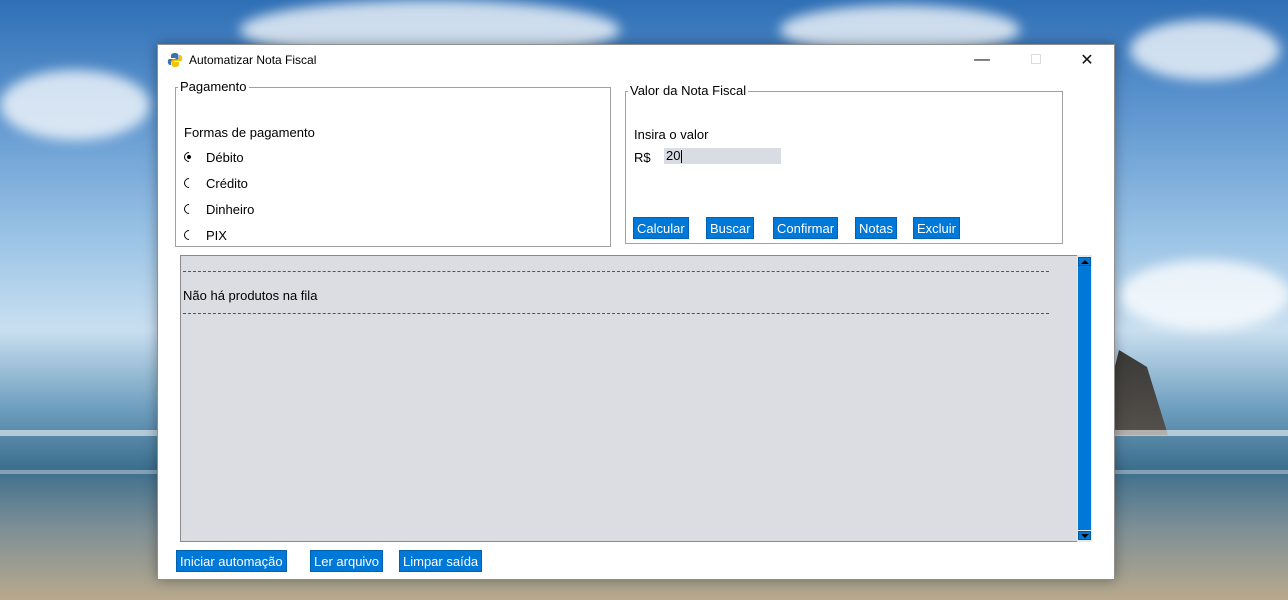  I want to click on minimize-button: —, so click(982, 59).